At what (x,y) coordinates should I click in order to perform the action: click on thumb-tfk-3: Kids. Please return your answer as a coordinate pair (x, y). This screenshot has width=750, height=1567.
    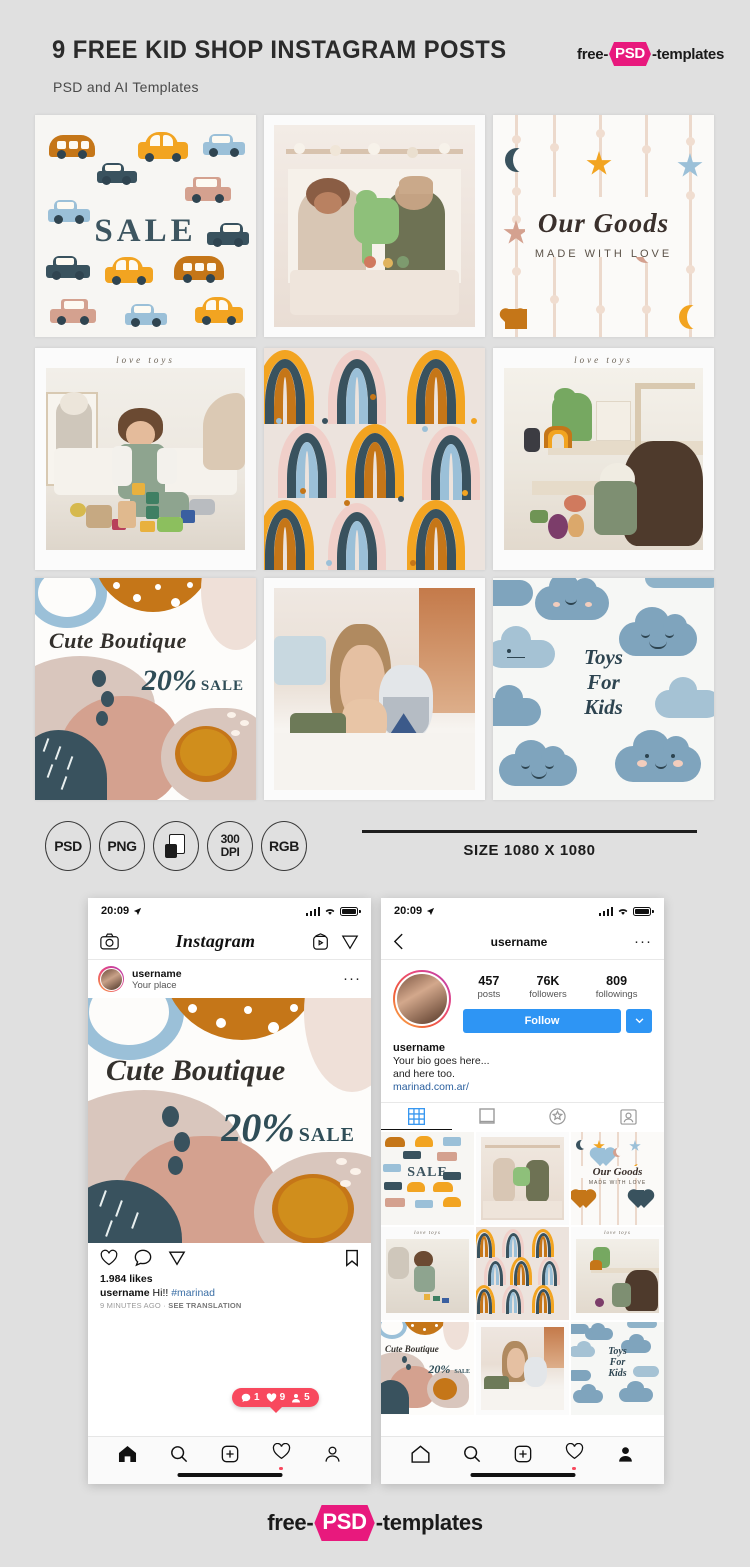
    Looking at the image, I should click on (617, 1373).